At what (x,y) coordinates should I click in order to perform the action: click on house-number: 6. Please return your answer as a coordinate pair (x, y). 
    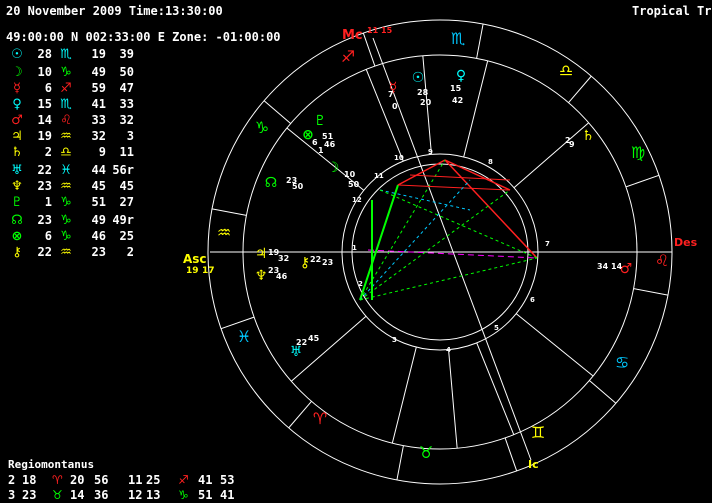
    Looking at the image, I should click on (532, 300).